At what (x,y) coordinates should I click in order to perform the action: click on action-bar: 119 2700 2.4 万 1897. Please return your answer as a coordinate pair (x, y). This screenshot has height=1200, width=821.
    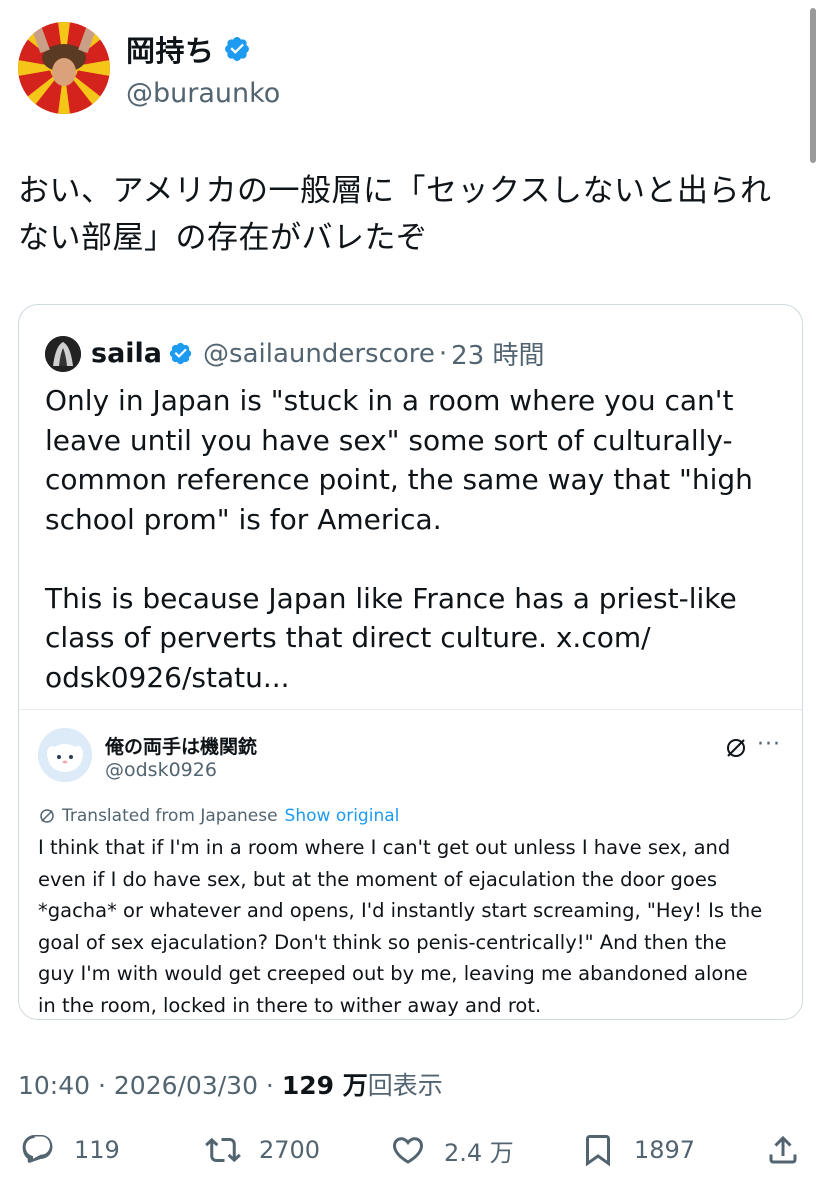
    Looking at the image, I should click on (410, 1154).